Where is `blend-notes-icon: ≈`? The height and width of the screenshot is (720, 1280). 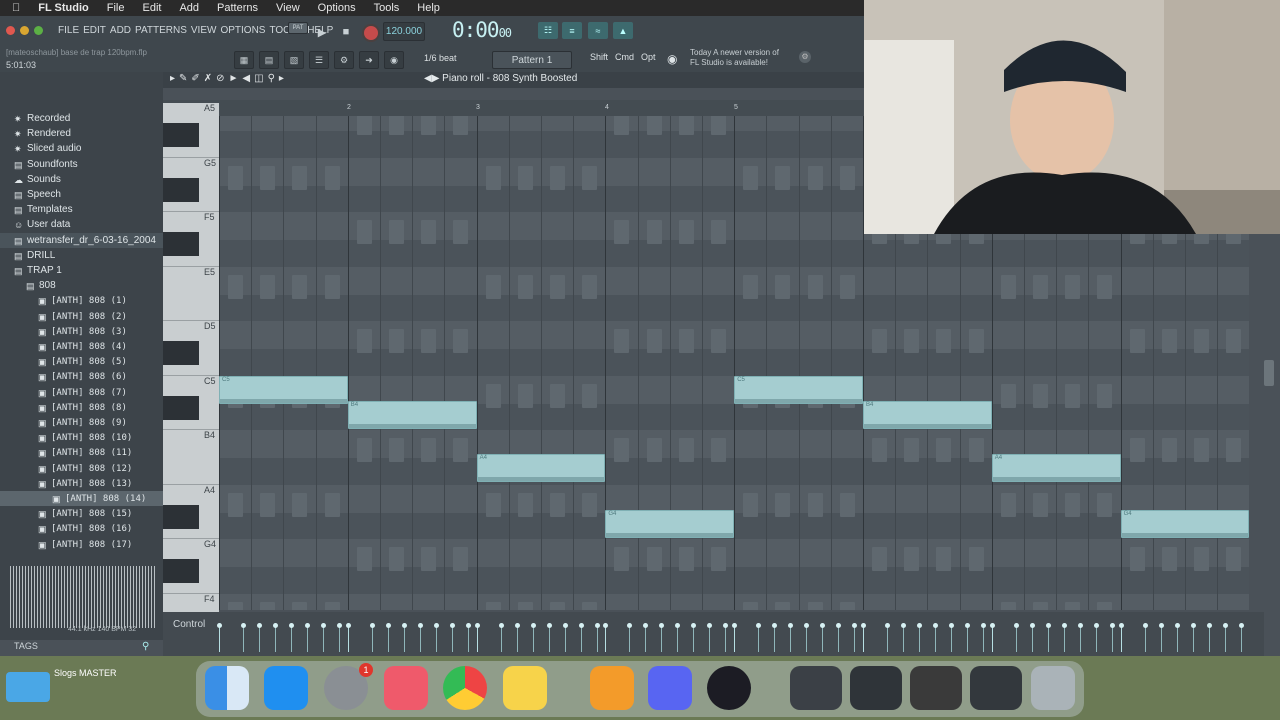
blend-notes-icon: ≈ is located at coordinates (598, 30).